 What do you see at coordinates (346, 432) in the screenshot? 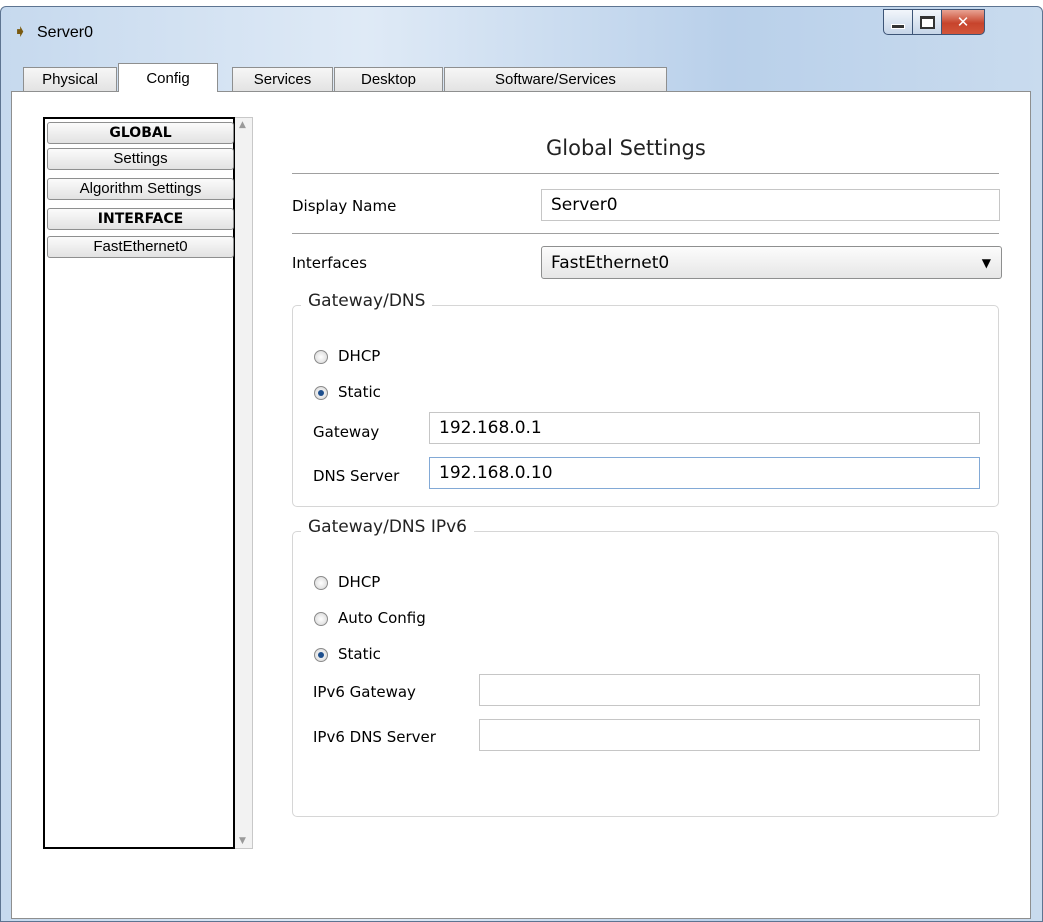
I see `gateway-label: Gateway` at bounding box center [346, 432].